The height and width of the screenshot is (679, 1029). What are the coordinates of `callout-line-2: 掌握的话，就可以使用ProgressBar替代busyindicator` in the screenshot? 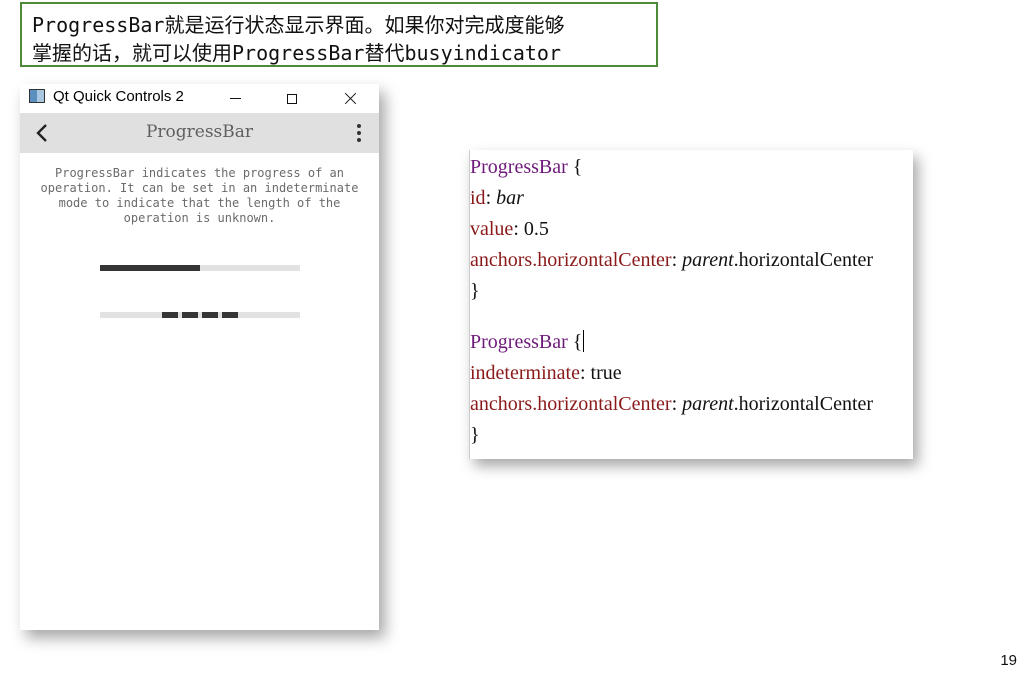 It's located at (296, 53).